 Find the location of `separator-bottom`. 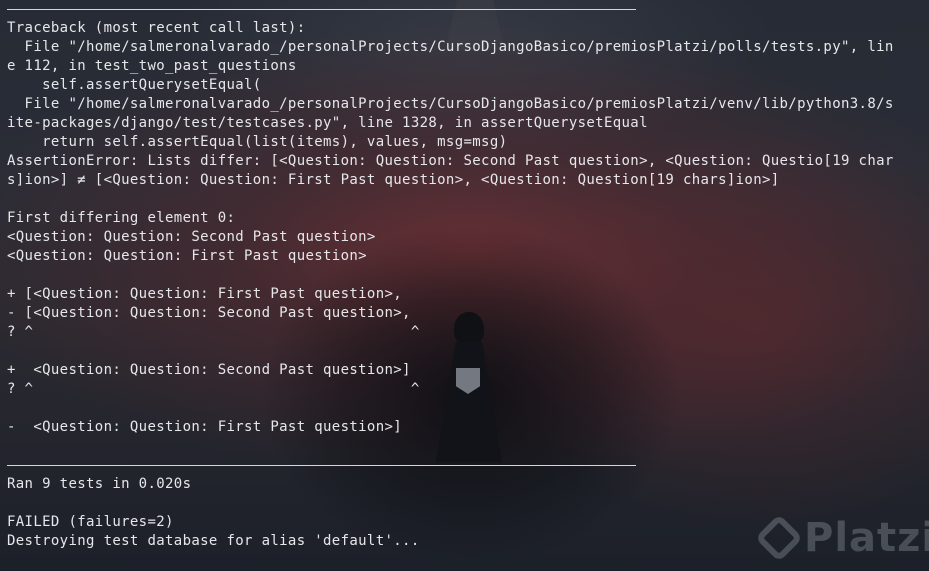

separator-bottom is located at coordinates (321, 465).